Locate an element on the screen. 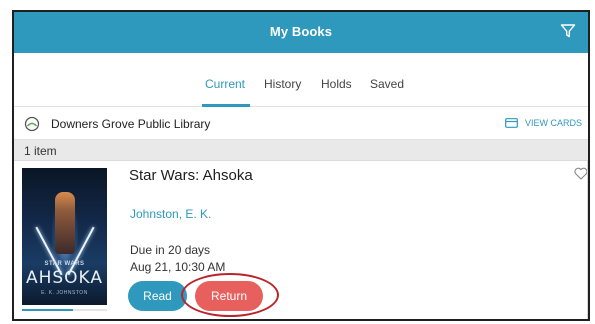  app-header: My Books is located at coordinates (301, 32).